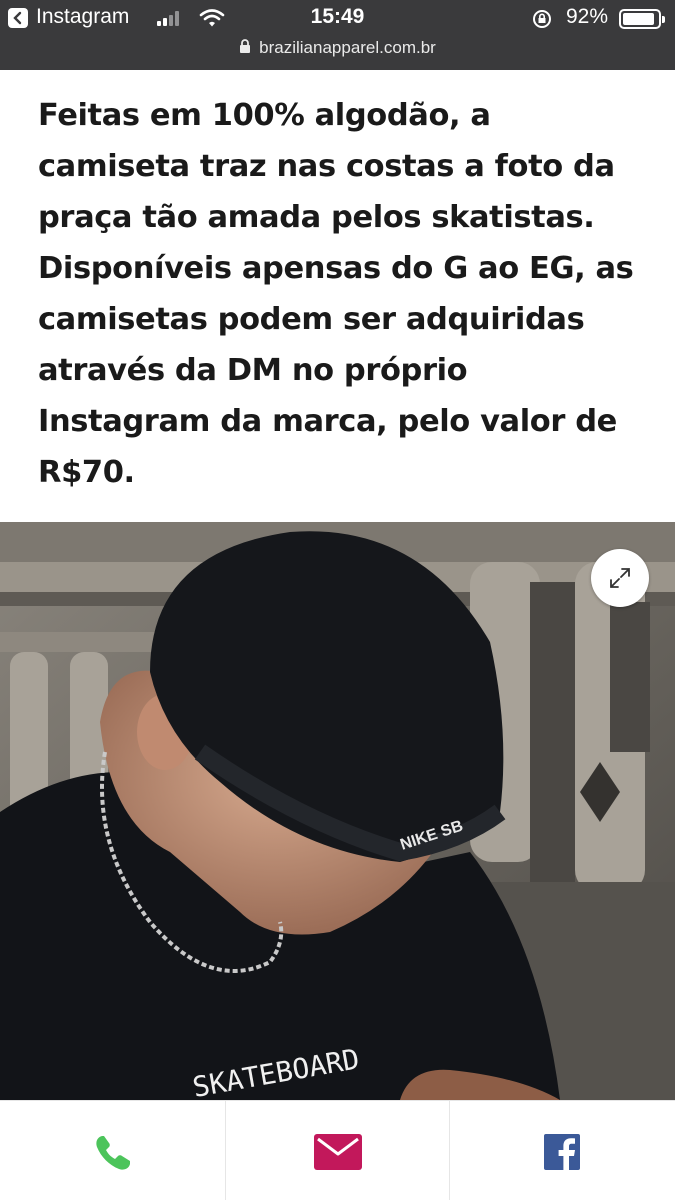 The image size is (675, 1200). What do you see at coordinates (311, 319) in the screenshot?
I see `article-line: camisetas podem ser adquiridas` at bounding box center [311, 319].